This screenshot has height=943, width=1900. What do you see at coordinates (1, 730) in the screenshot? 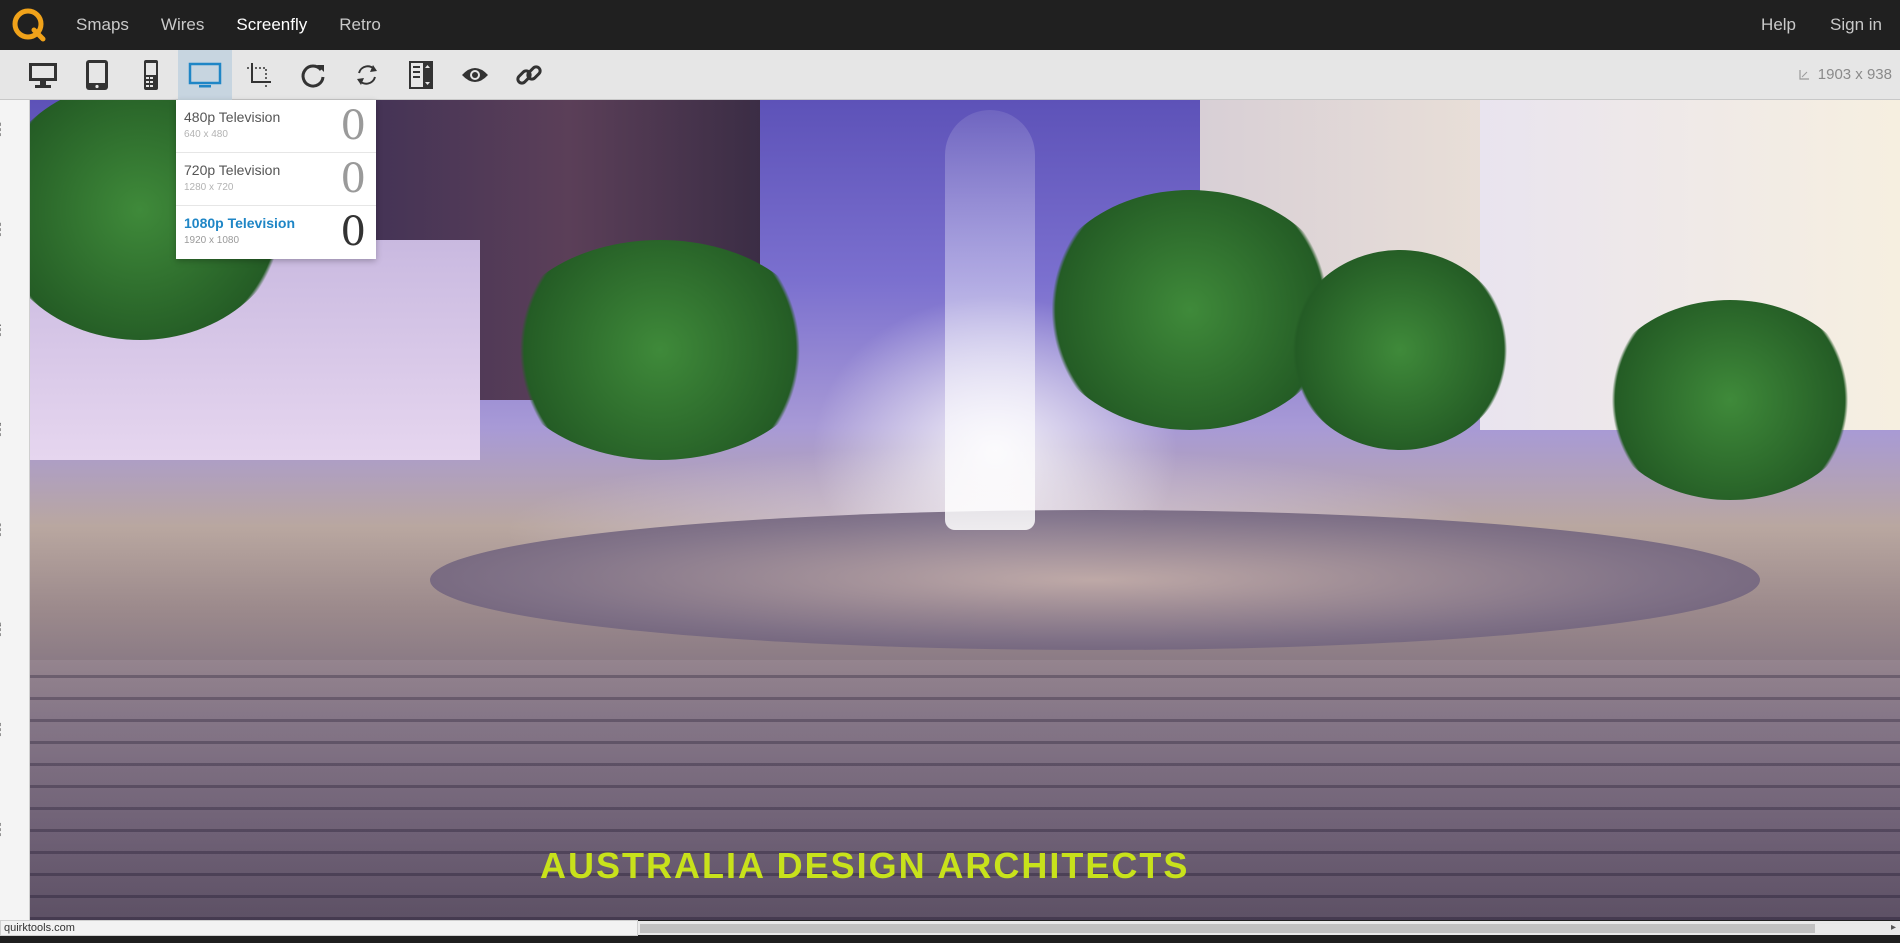
I see `ruler-label: 800` at bounding box center [1, 730].